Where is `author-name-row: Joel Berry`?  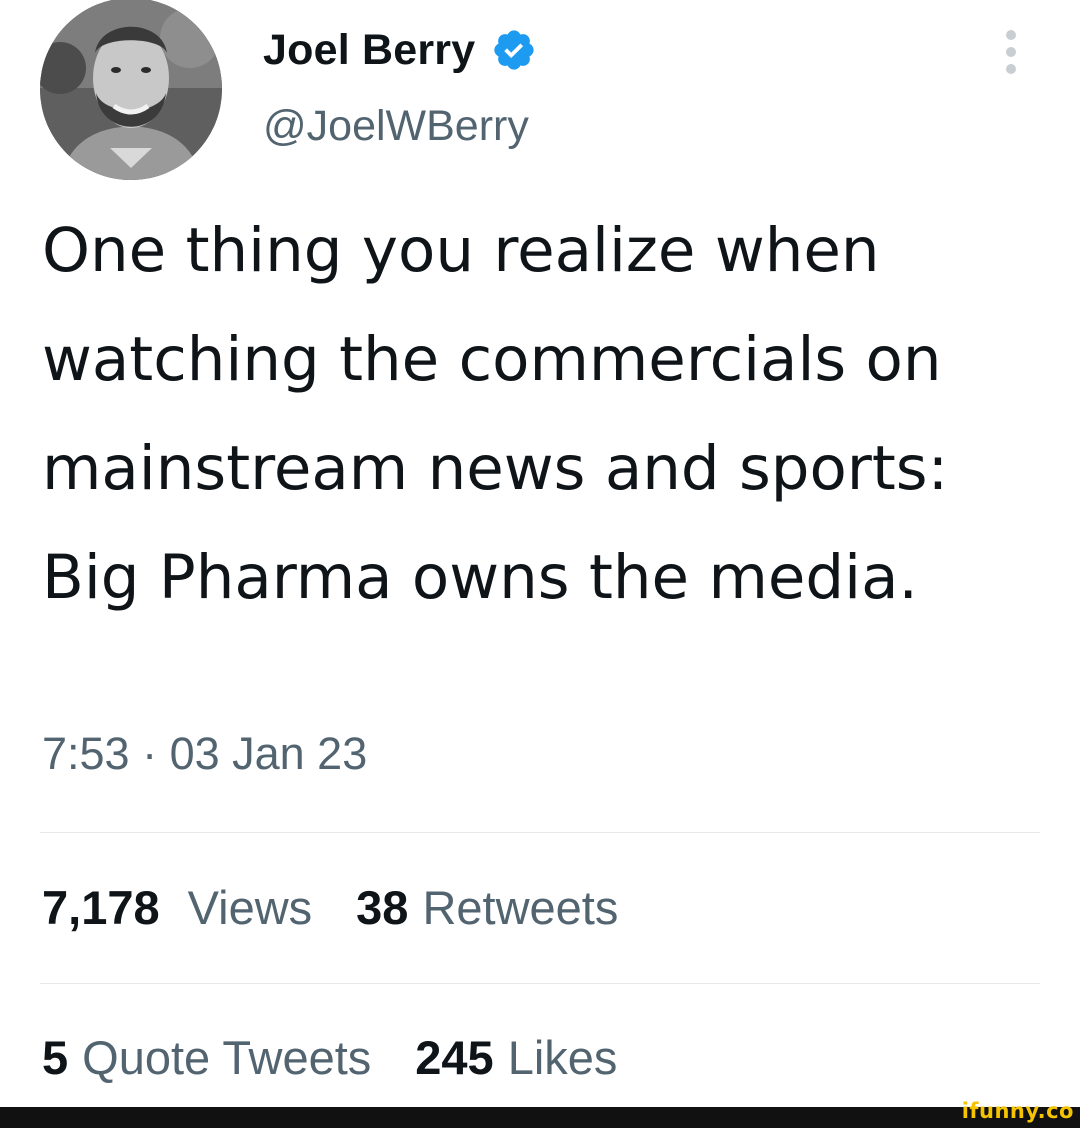 author-name-row: Joel Berry is located at coordinates (400, 50).